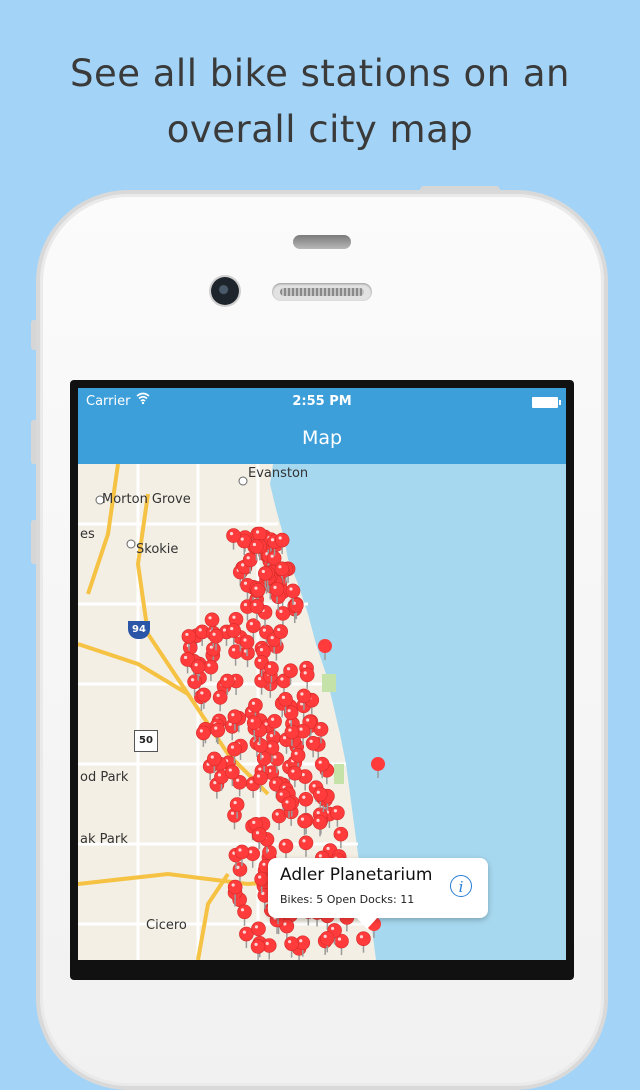 The width and height of the screenshot is (640, 1090). What do you see at coordinates (322, 242) in the screenshot?
I see `phone-sensor` at bounding box center [322, 242].